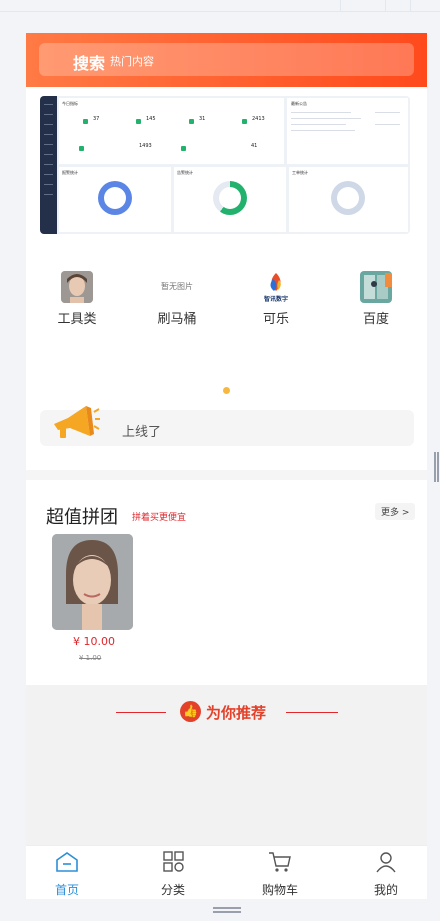 This screenshot has width=440, height=921. Describe the element at coordinates (67, 874) in the screenshot. I see `tab-home: 首页` at that location.